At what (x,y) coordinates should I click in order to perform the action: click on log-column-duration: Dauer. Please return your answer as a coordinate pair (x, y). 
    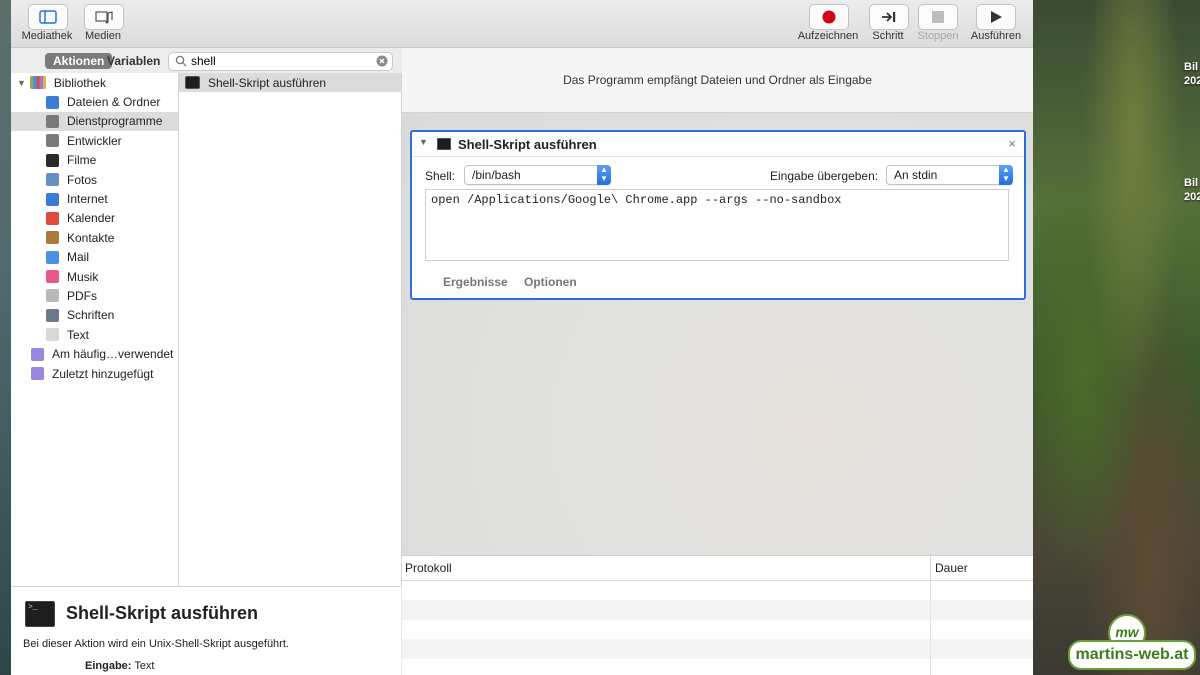
    Looking at the image, I should click on (951, 568).